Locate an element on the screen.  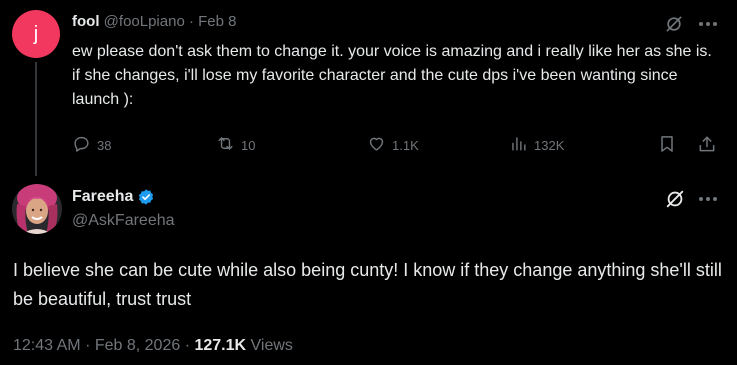
views-label: Views is located at coordinates (271, 345).